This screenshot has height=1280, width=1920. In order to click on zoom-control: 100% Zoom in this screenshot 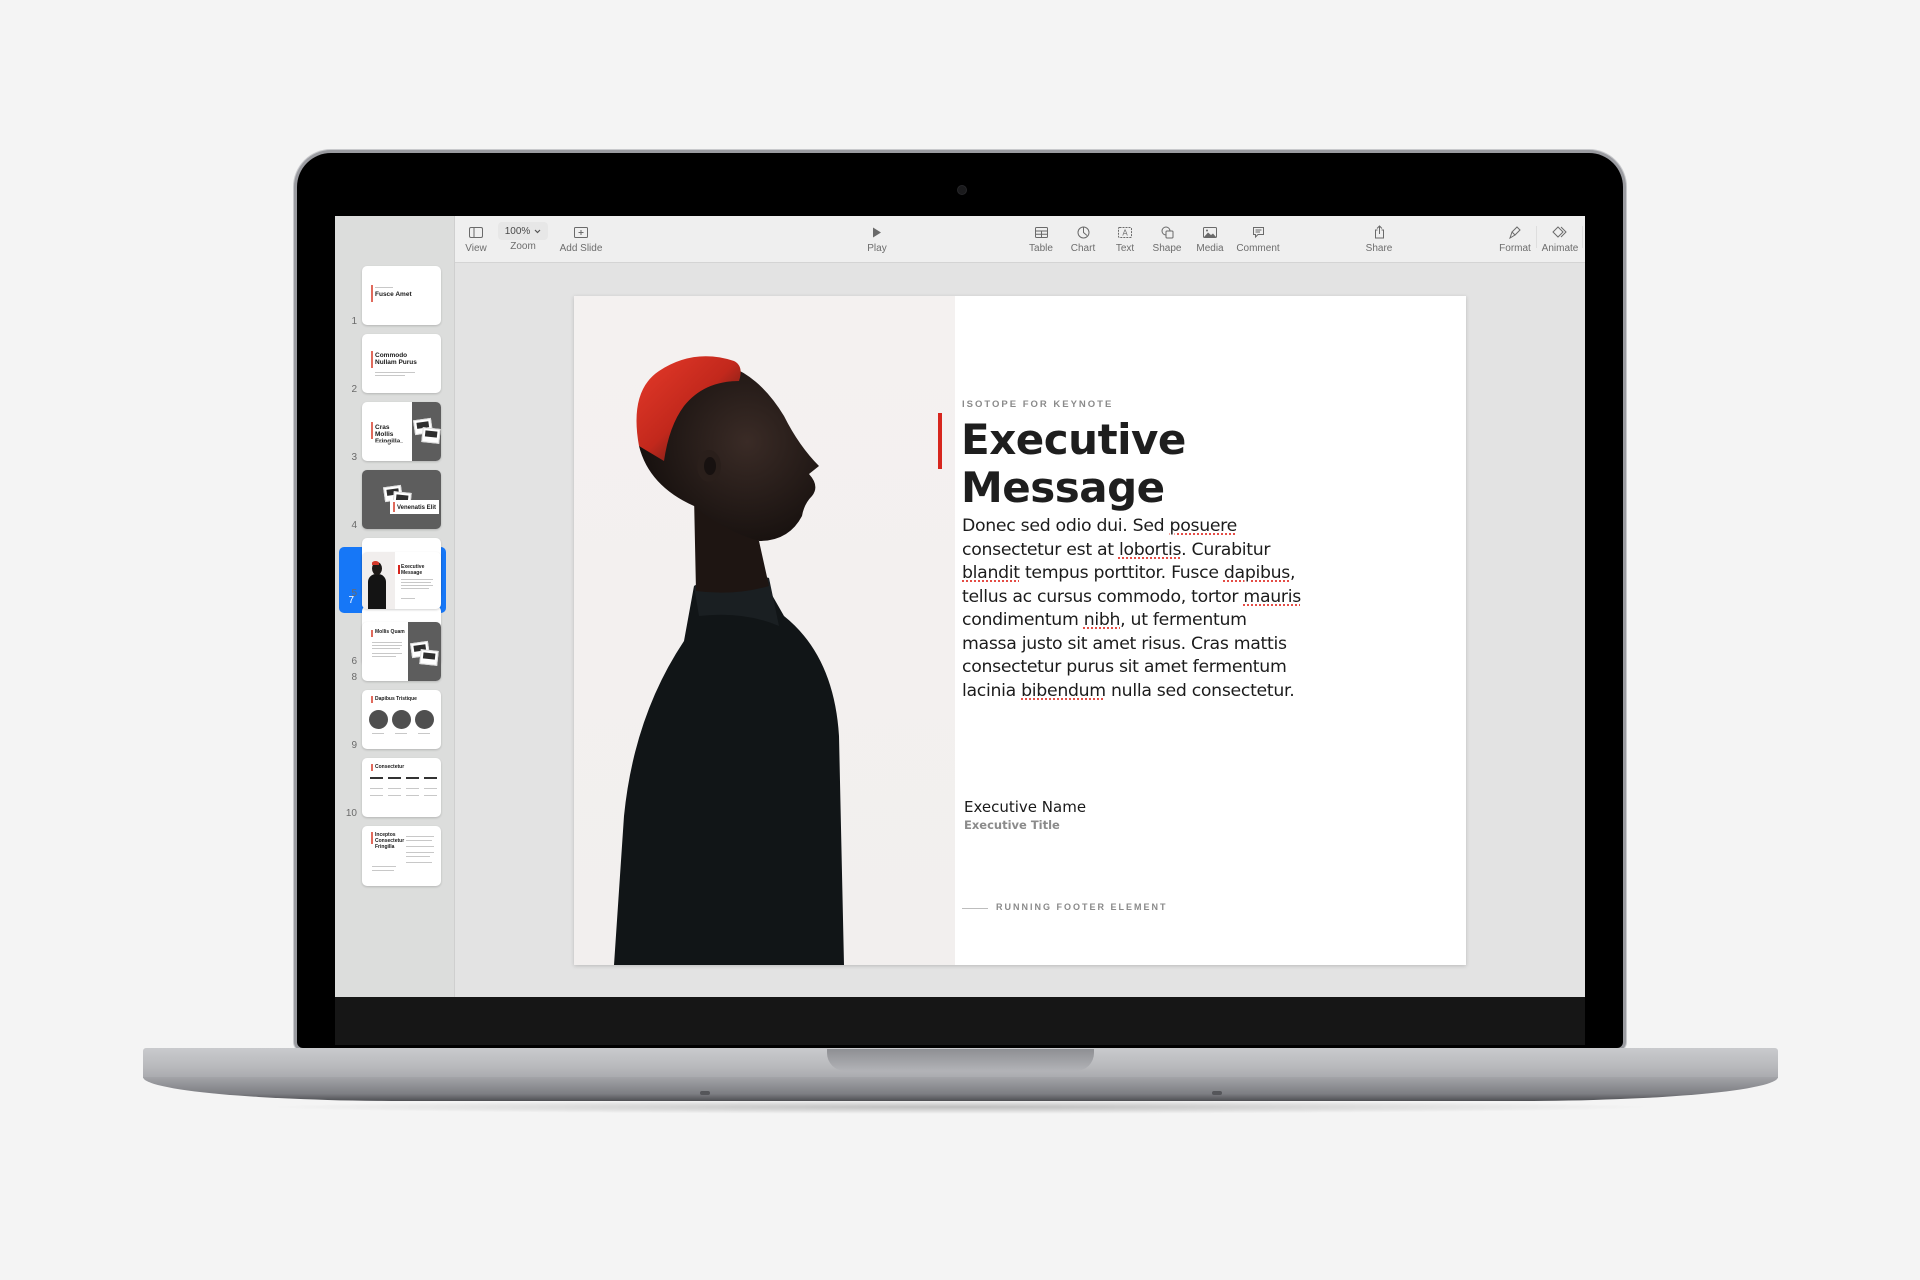, I will do `click(523, 239)`.